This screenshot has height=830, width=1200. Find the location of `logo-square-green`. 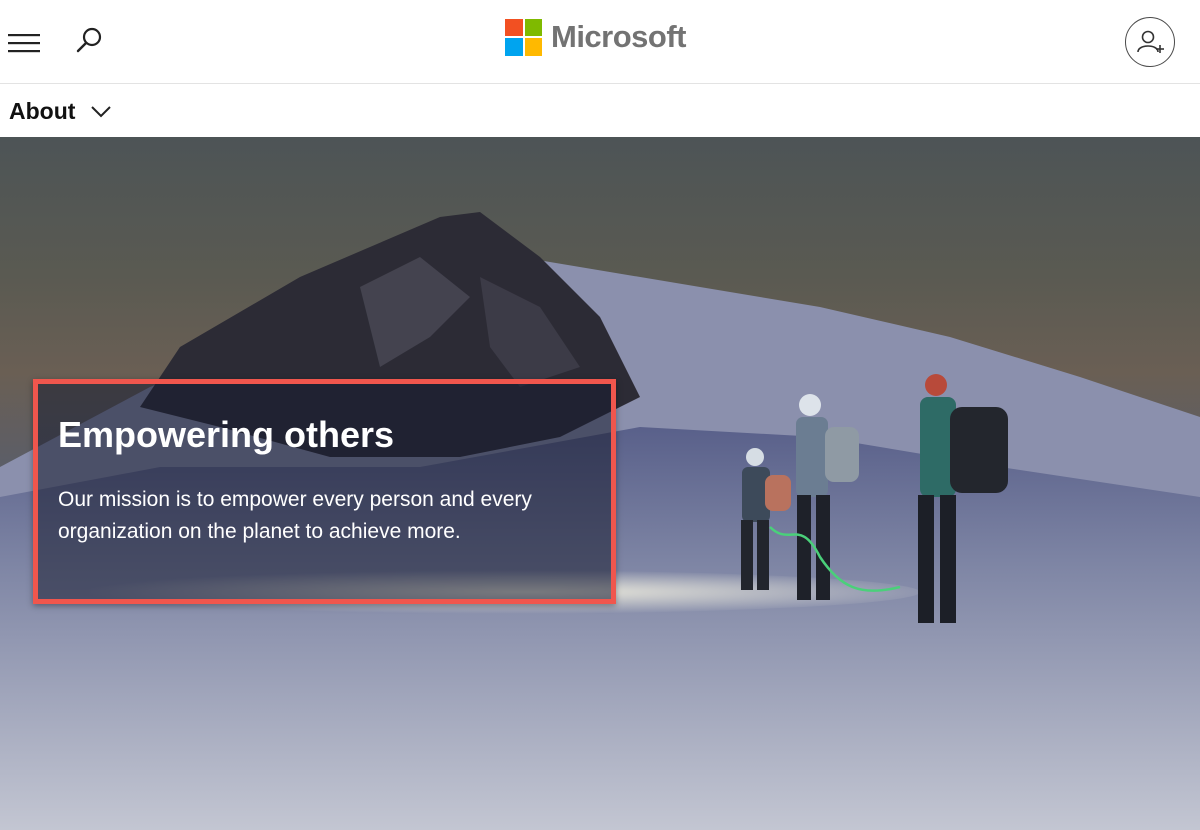

logo-square-green is located at coordinates (533, 27).